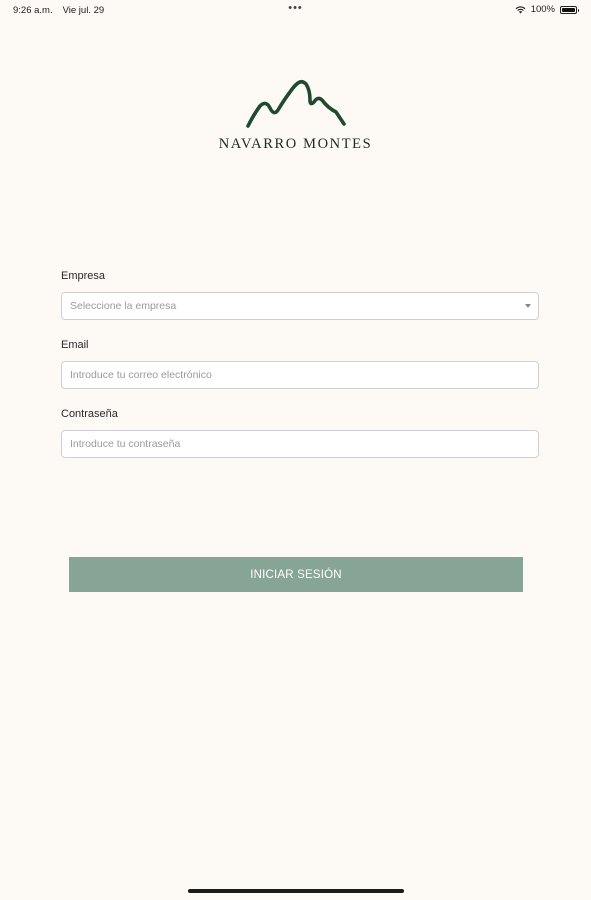  What do you see at coordinates (89, 414) in the screenshot?
I see `password-label: Contraseña` at bounding box center [89, 414].